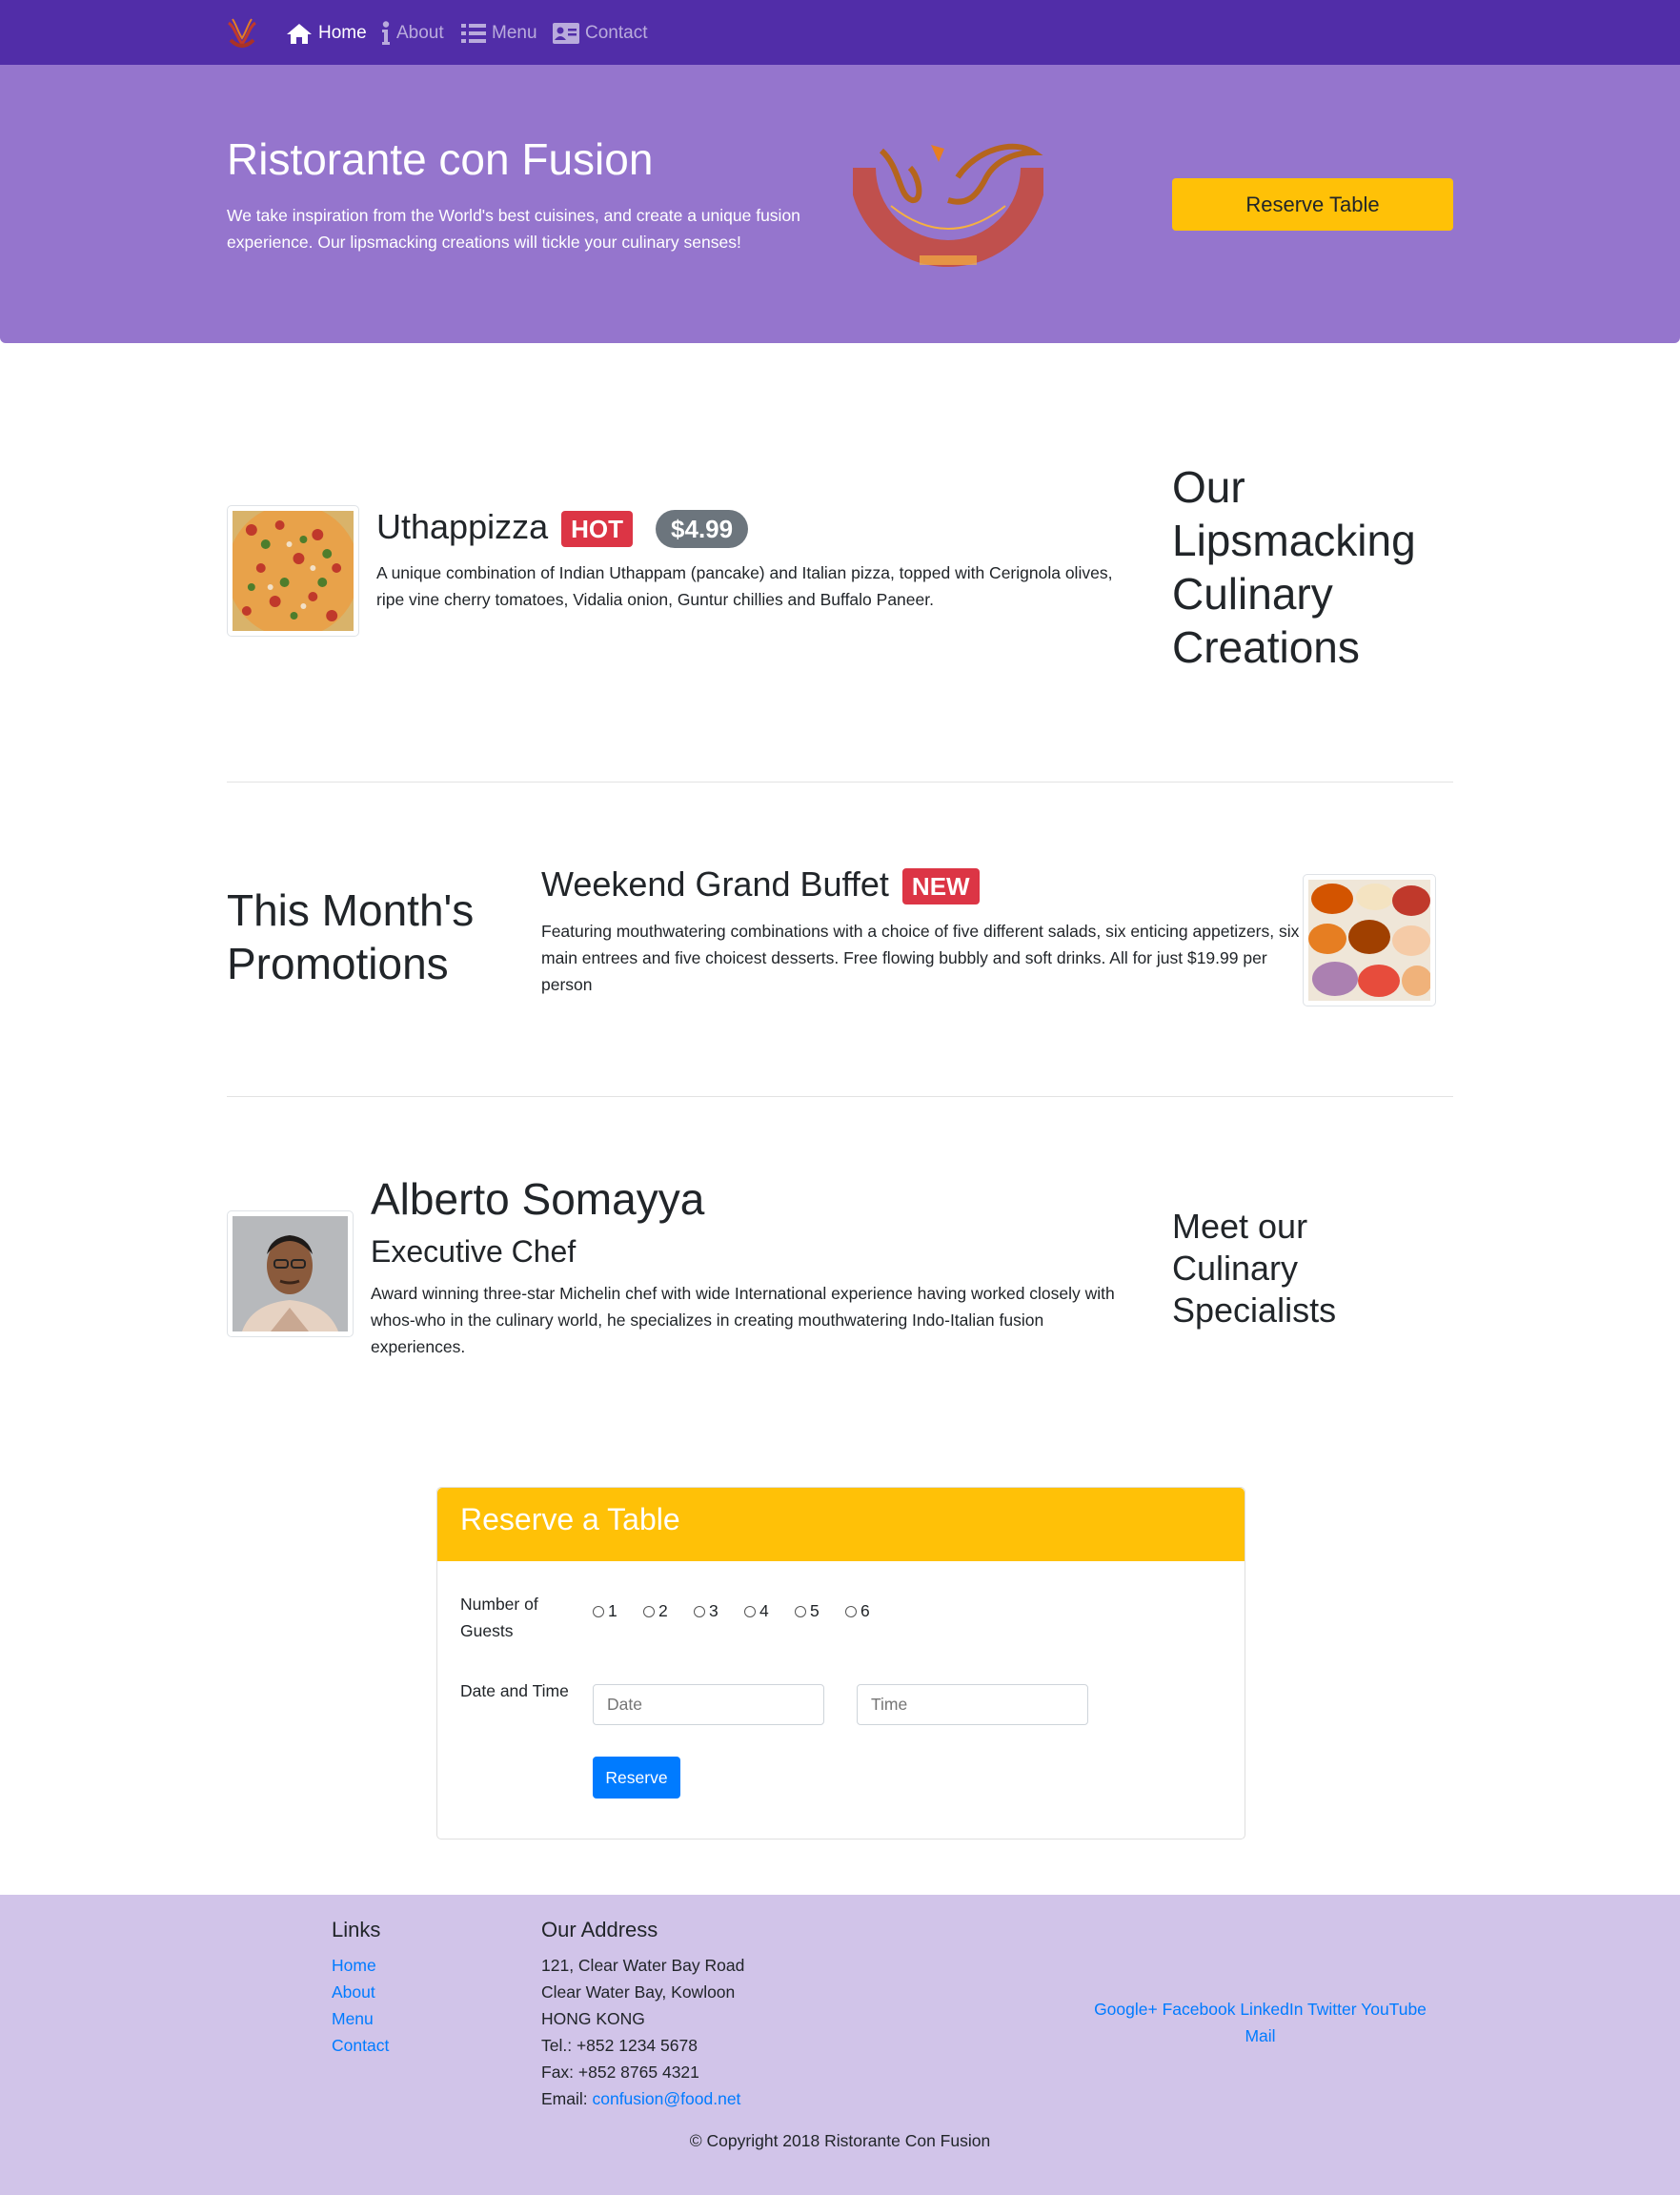 This screenshot has width=1680, height=2195. I want to click on guest-option-label: 5, so click(815, 1611).